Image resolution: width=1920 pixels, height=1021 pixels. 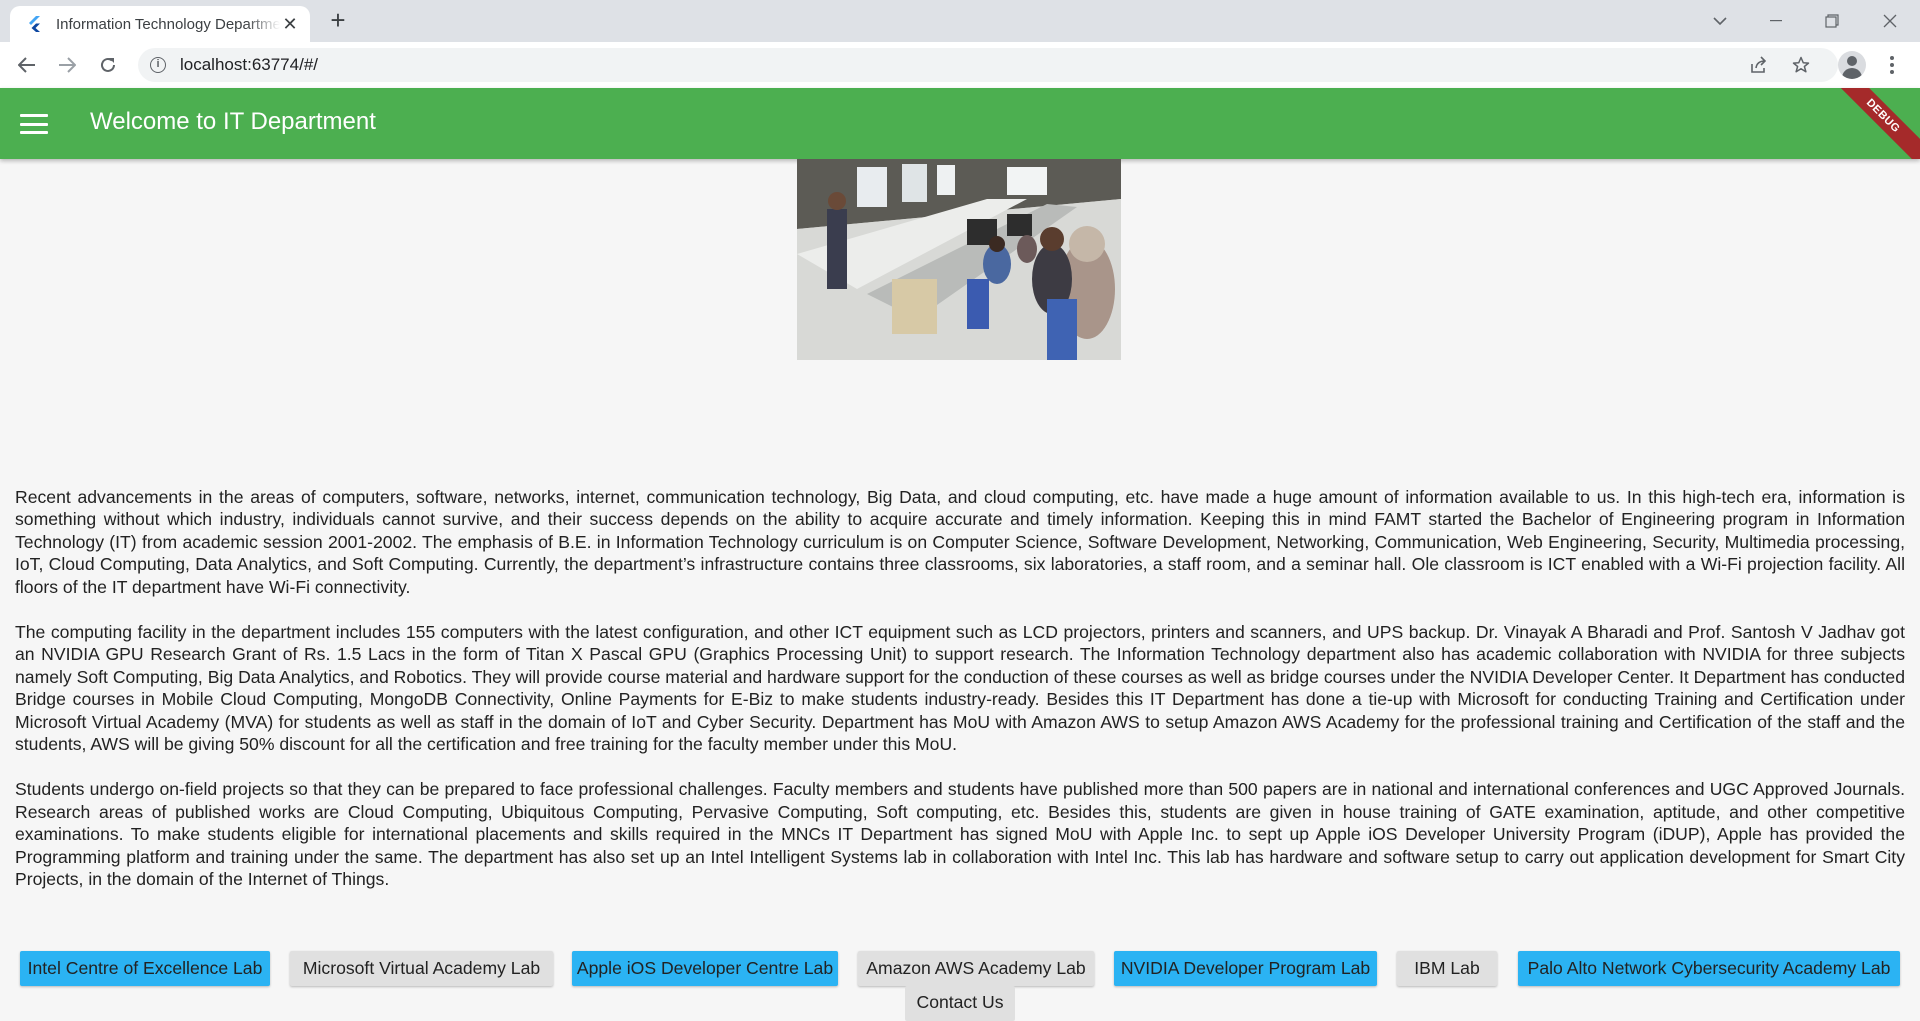 I want to click on profile-avatar-icon, so click(x=1852, y=65).